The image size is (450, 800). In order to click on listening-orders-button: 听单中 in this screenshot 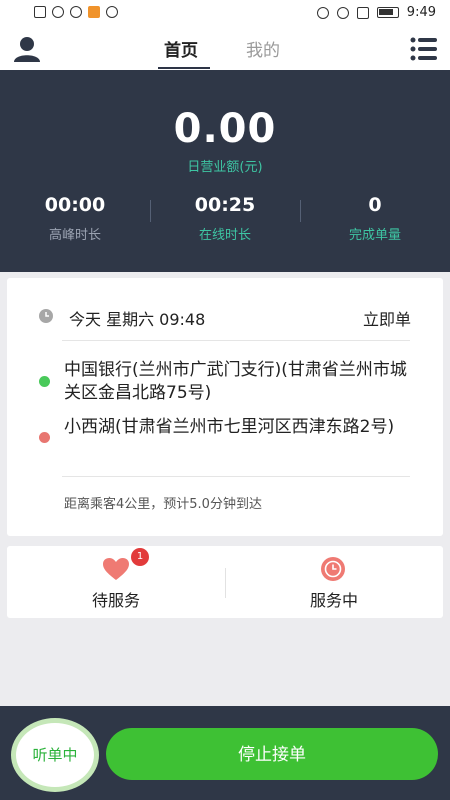, I will do `click(55, 755)`.